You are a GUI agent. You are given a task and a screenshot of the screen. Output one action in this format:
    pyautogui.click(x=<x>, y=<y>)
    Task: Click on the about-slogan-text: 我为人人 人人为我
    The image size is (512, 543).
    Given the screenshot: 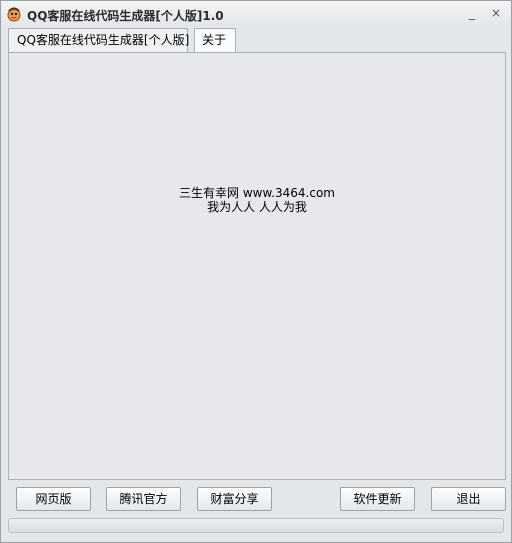 What is the action you would take?
    pyautogui.click(x=257, y=207)
    